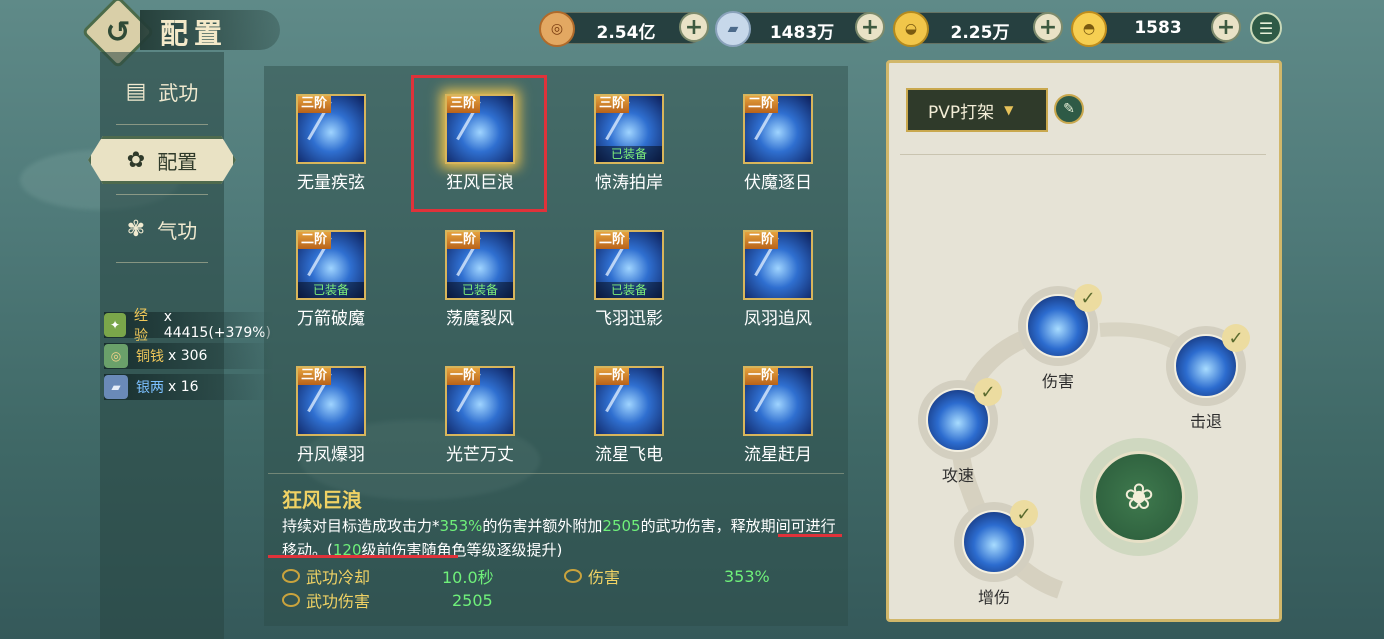 This screenshot has height=639, width=1384. I want to click on preset-dropdown: PVP打架 ▼, so click(977, 110).